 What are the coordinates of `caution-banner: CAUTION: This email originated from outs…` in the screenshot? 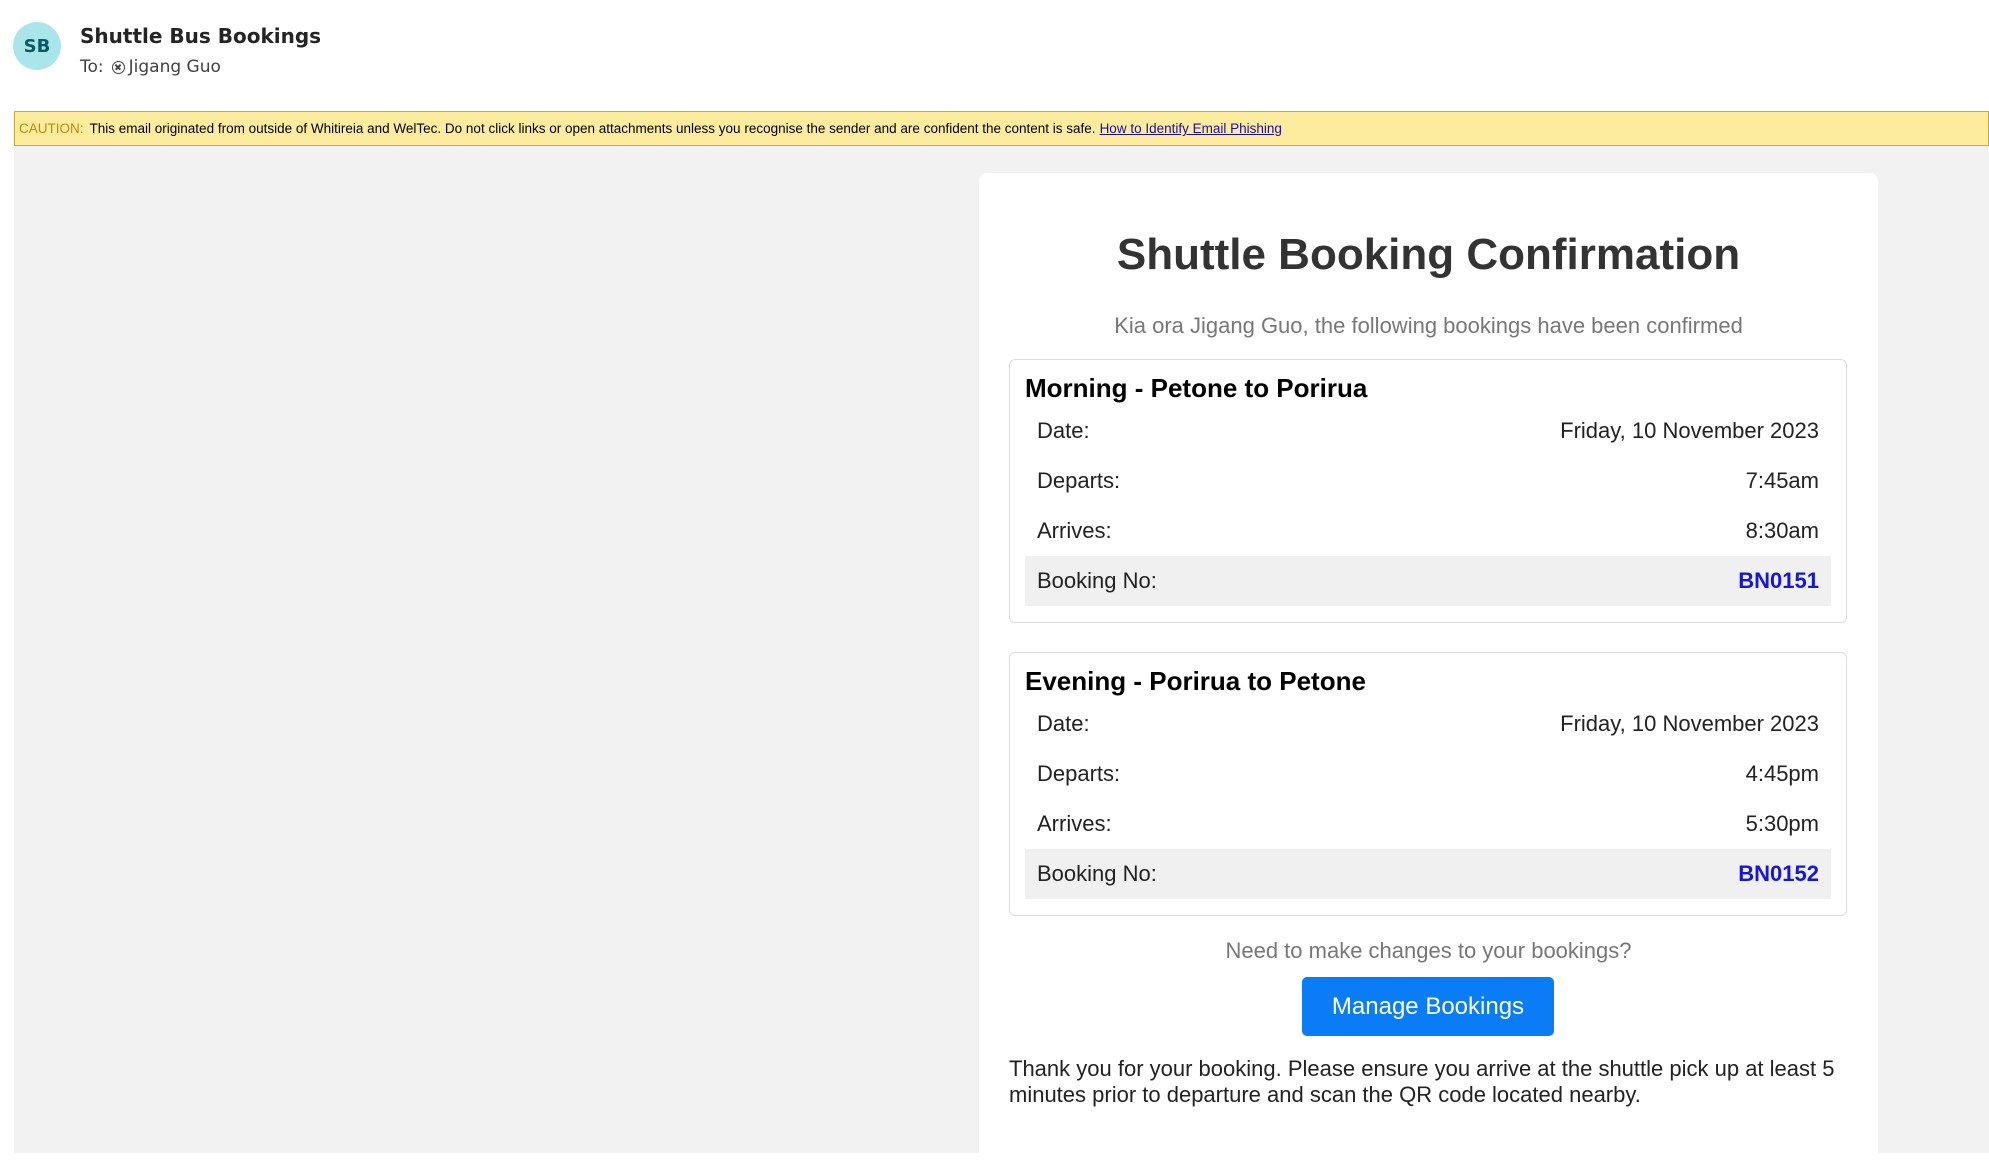 It's located at (1001, 128).